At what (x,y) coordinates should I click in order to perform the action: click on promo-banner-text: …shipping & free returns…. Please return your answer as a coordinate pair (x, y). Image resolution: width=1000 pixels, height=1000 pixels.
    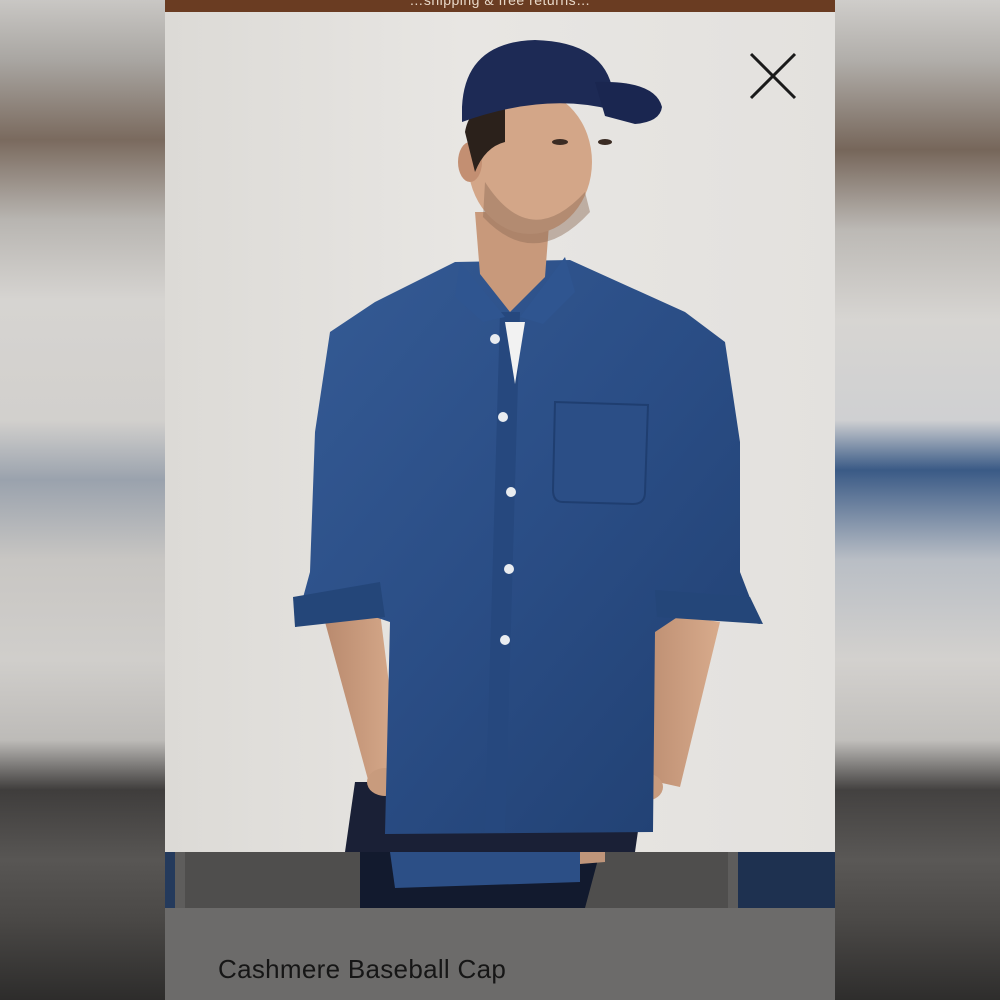
    Looking at the image, I should click on (500, 4).